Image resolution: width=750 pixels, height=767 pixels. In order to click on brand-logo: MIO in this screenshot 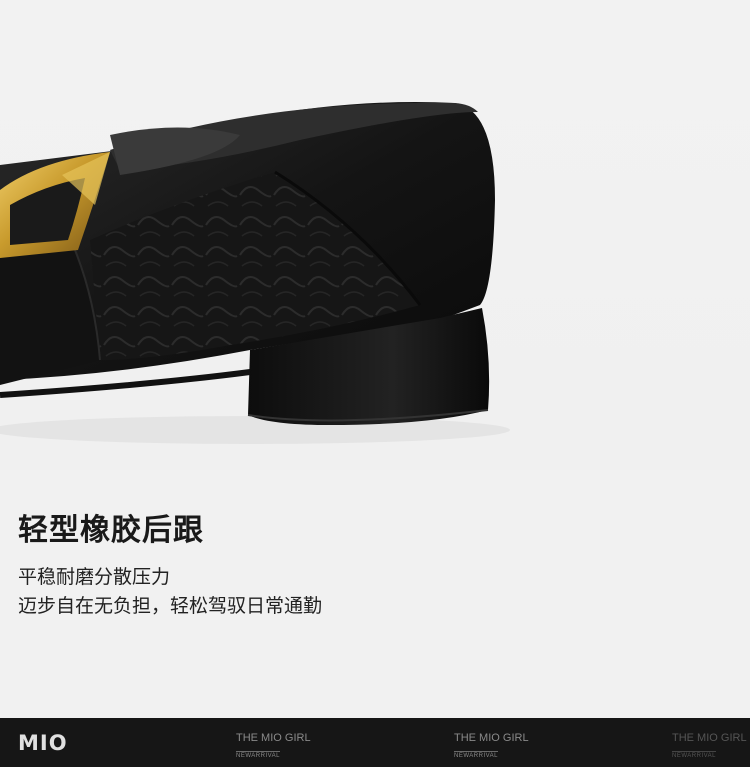, I will do `click(43, 743)`.